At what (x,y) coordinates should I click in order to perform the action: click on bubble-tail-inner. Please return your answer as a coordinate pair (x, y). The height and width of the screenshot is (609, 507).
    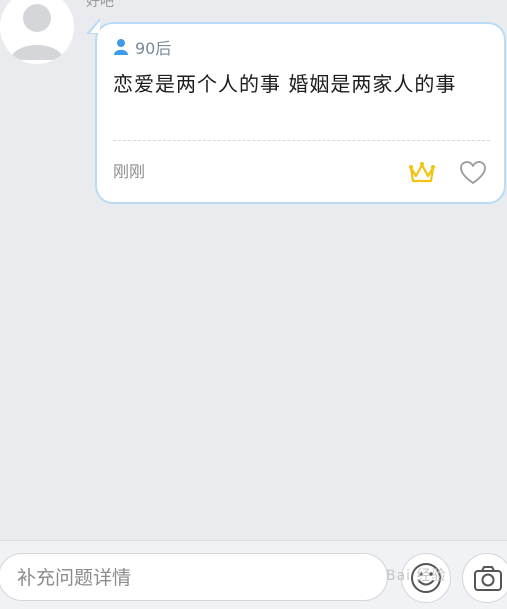
    Looking at the image, I should click on (95, 27).